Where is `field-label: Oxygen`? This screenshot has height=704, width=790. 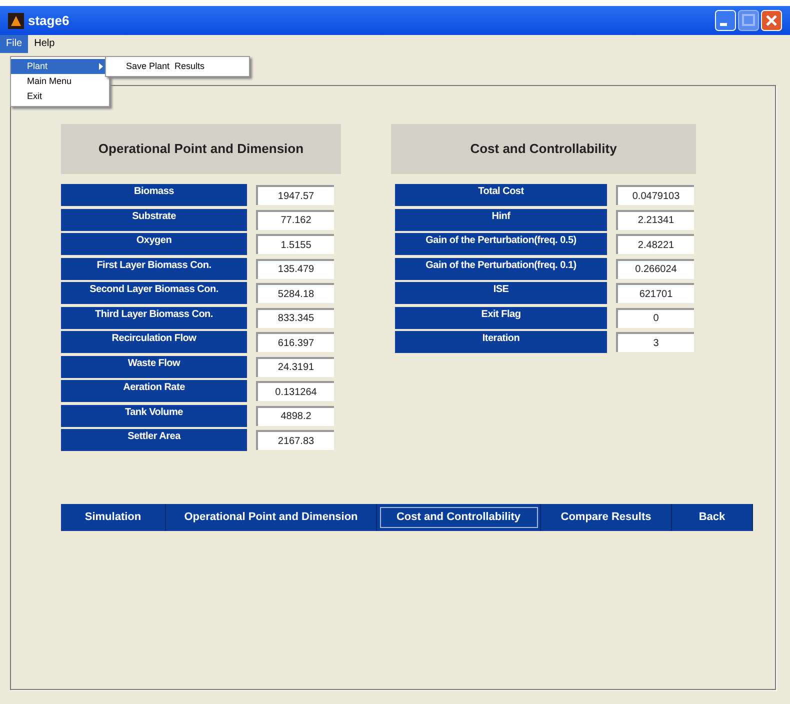 field-label: Oxygen is located at coordinates (154, 244).